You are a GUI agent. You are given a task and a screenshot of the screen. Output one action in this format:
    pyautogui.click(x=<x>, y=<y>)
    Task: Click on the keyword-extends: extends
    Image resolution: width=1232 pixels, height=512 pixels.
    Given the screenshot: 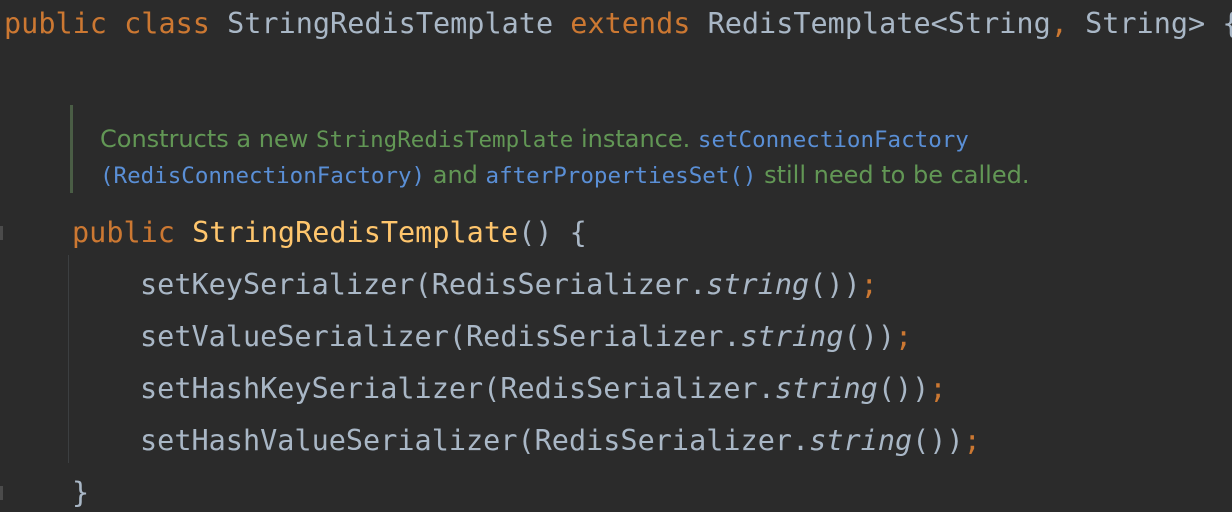 What is the action you would take?
    pyautogui.click(x=630, y=23)
    